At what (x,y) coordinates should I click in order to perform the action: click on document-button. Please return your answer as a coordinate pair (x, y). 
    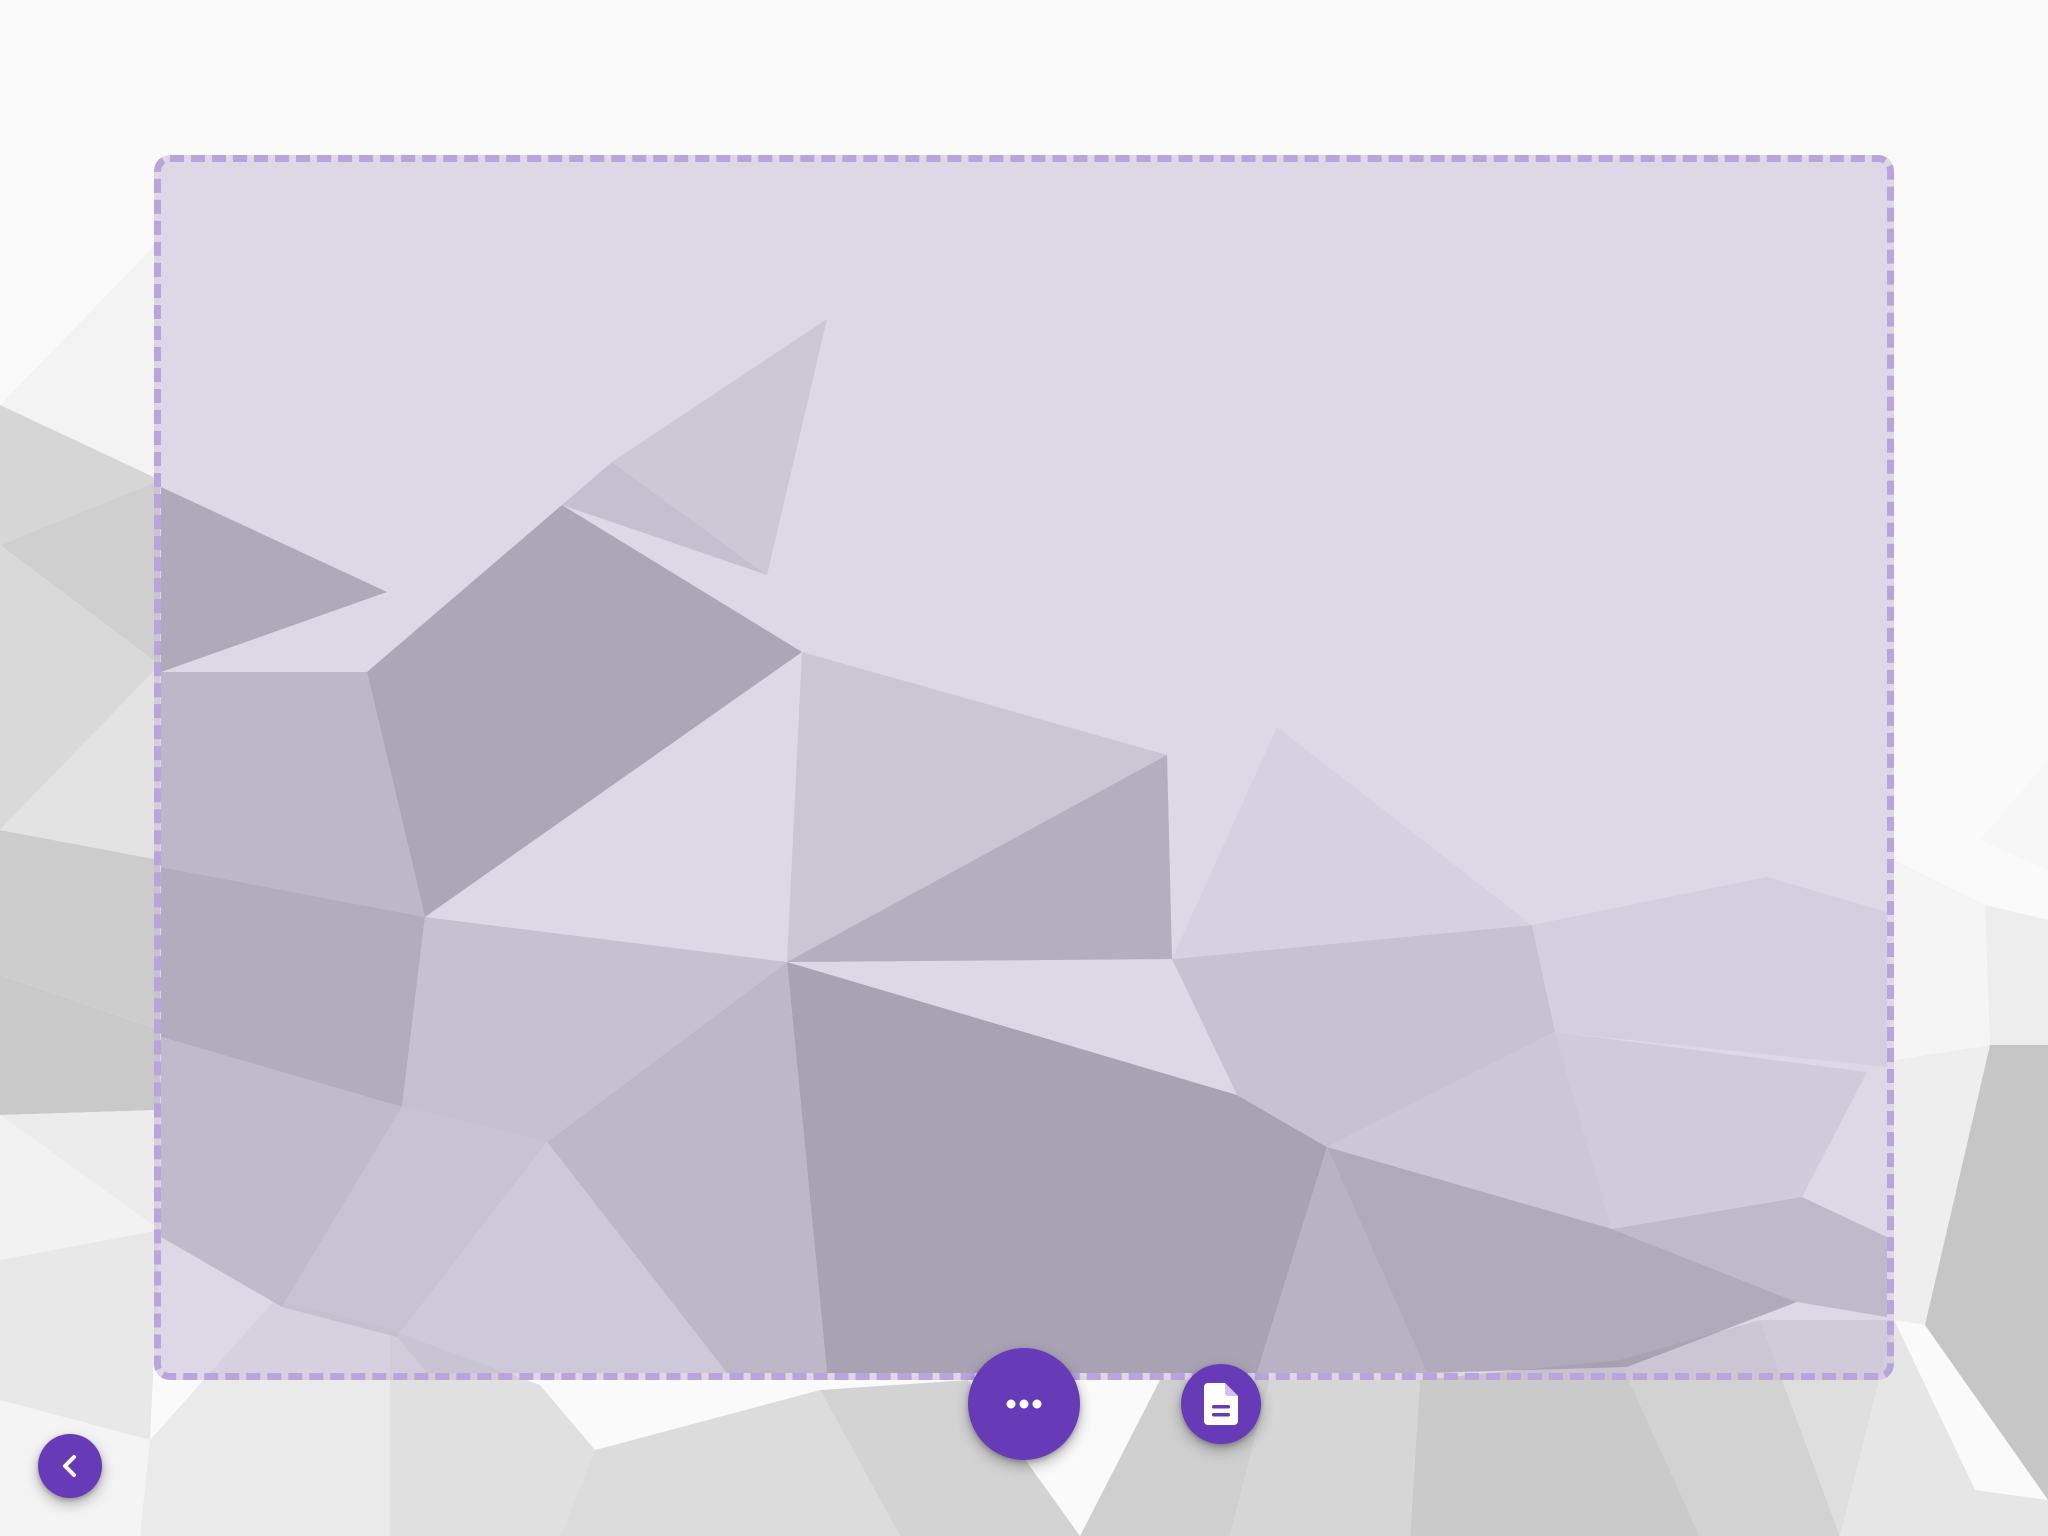
    Looking at the image, I should click on (1221, 1404).